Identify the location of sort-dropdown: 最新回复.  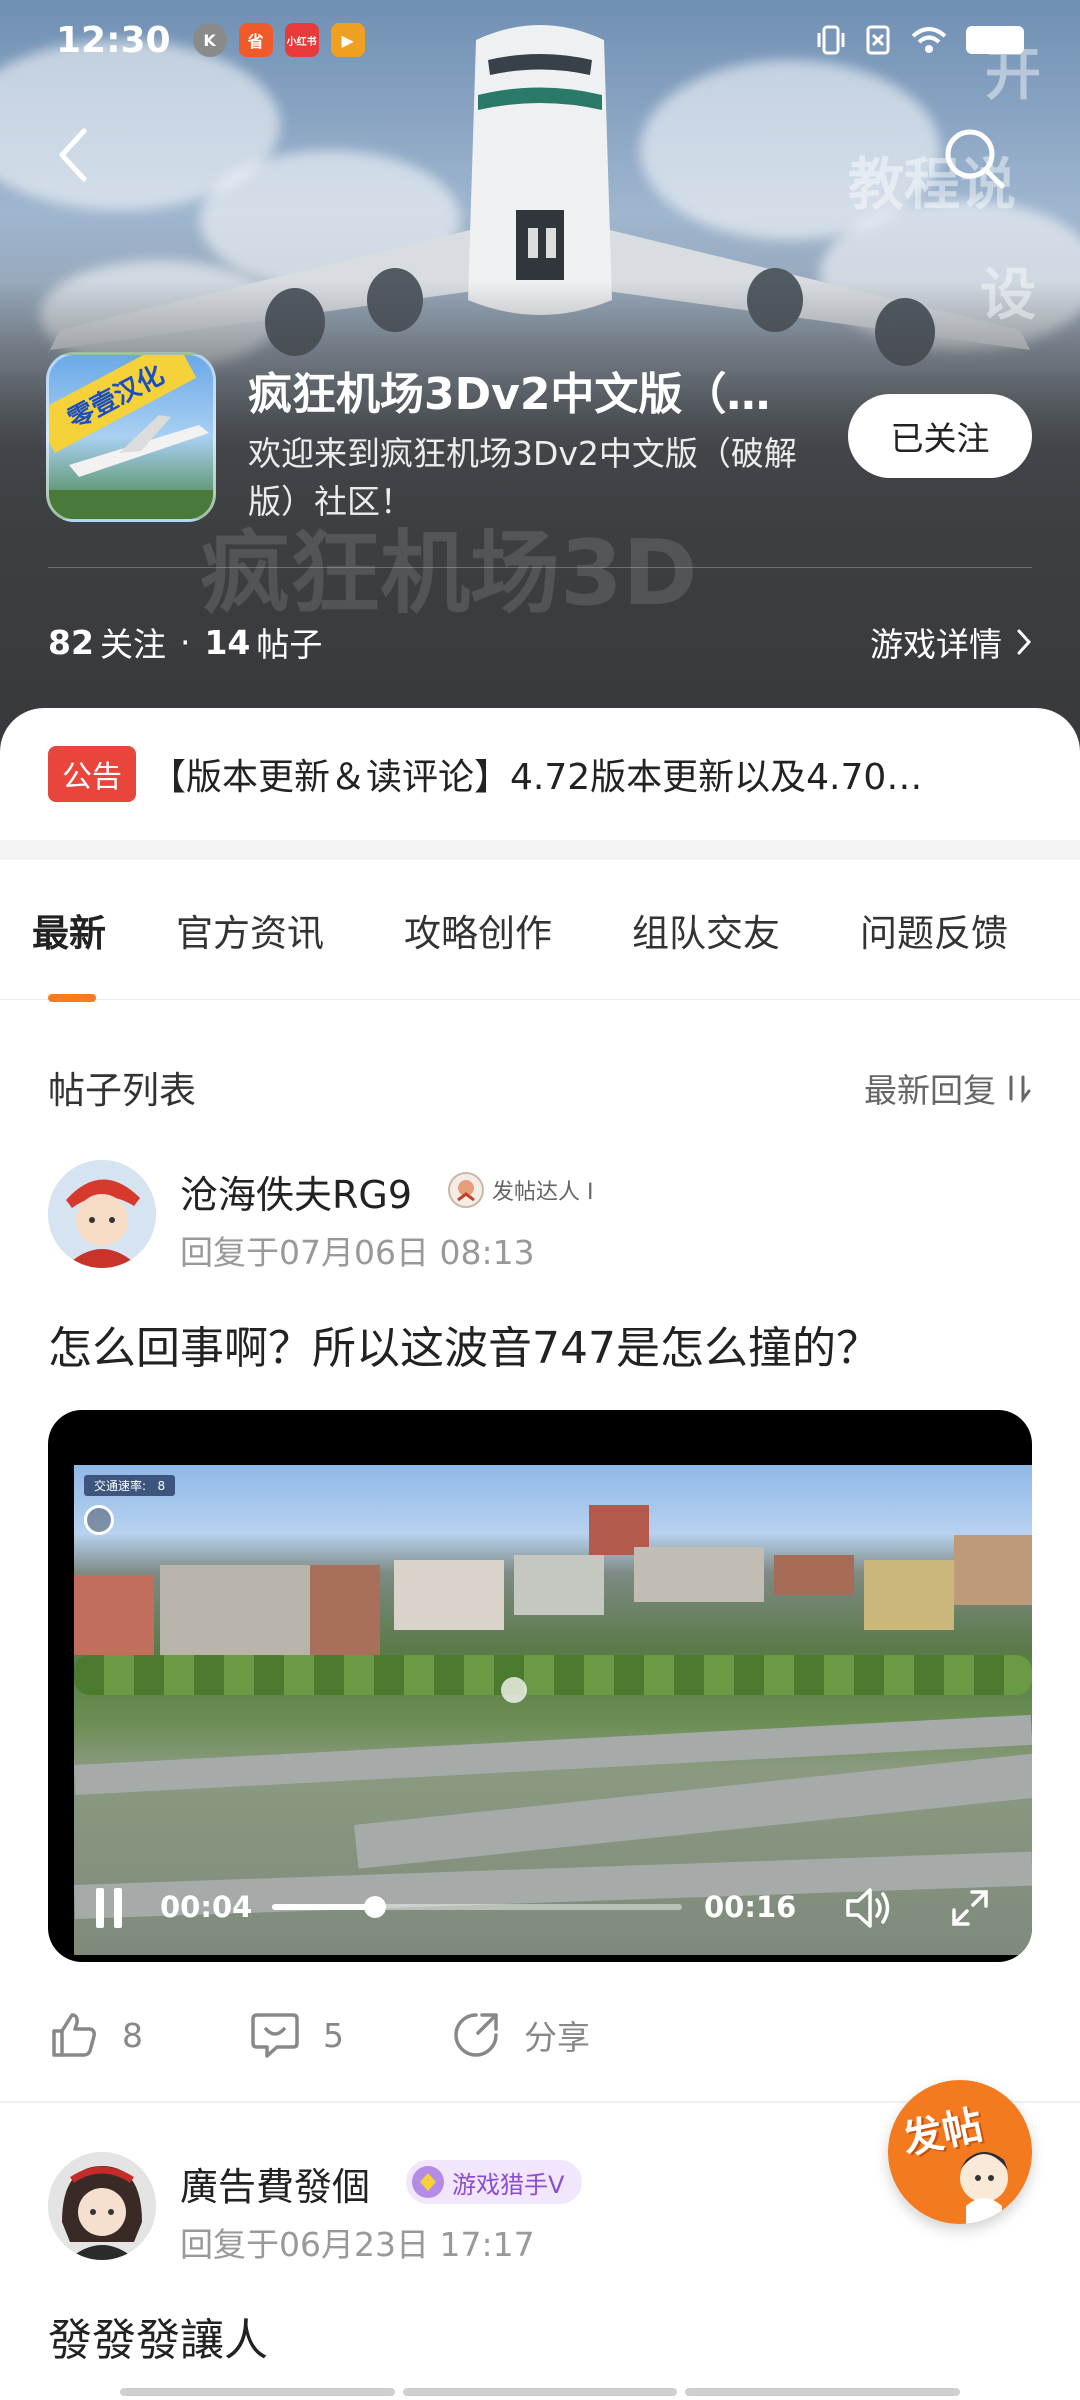
(948, 1088).